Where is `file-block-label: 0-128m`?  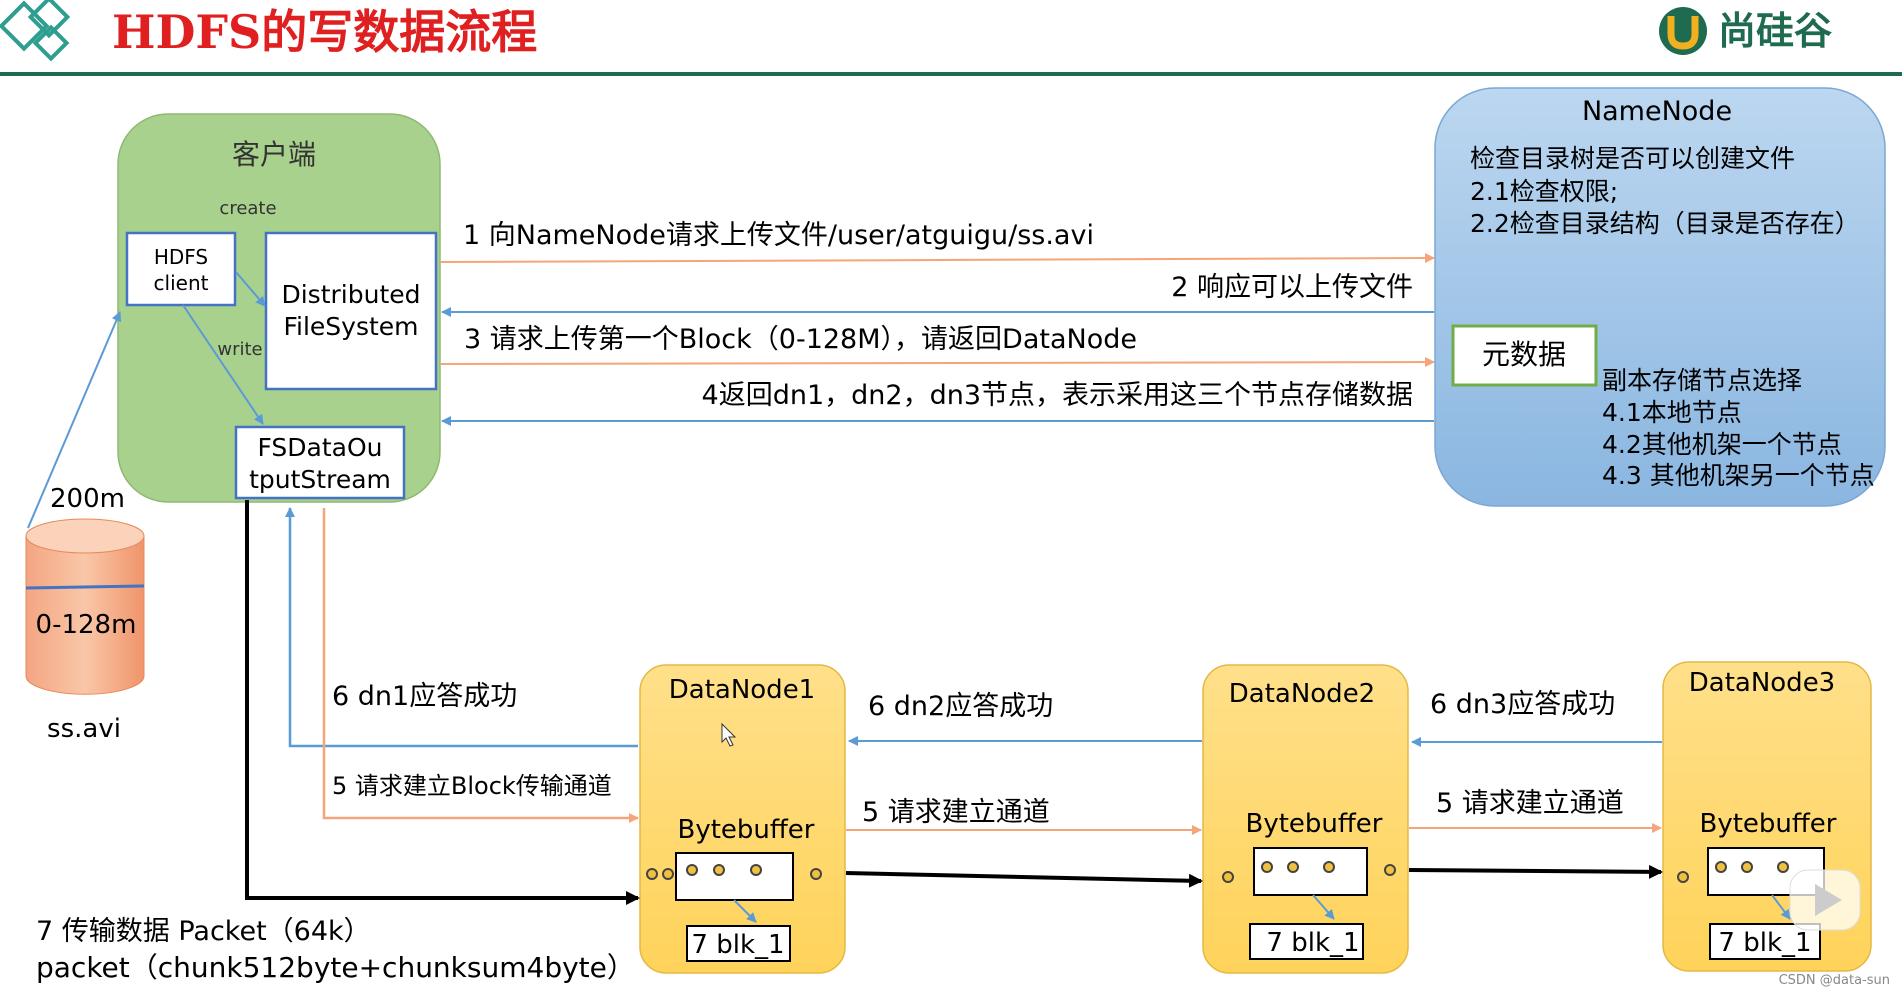 file-block-label: 0-128m is located at coordinates (86, 625).